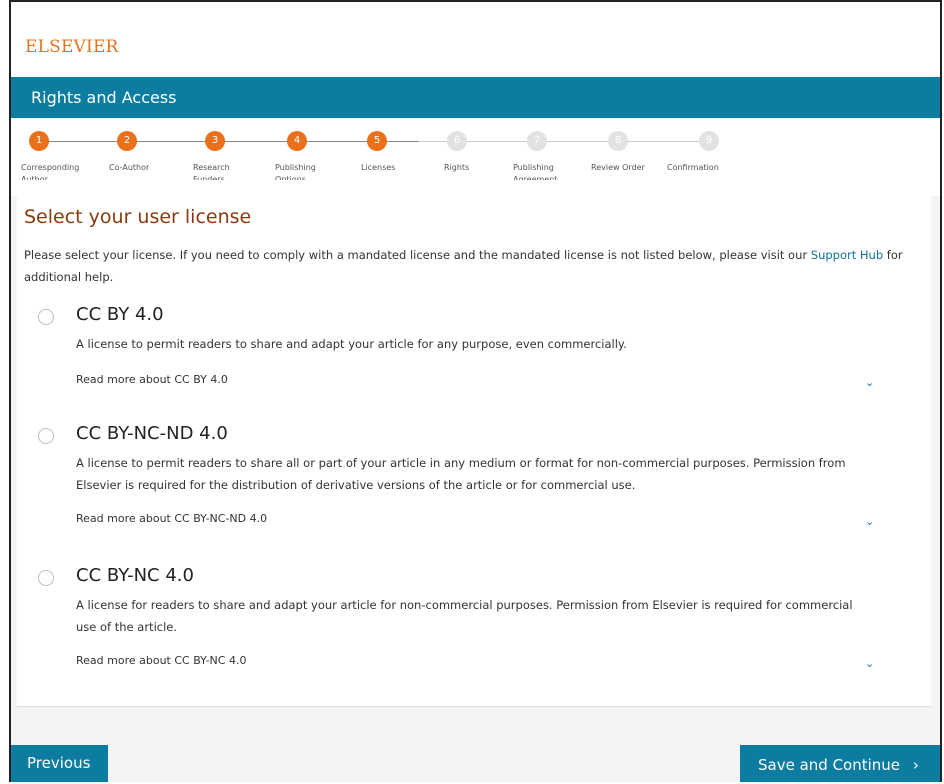 This screenshot has height=784, width=944. What do you see at coordinates (537, 141) in the screenshot?
I see `step-7-dot: 7` at bounding box center [537, 141].